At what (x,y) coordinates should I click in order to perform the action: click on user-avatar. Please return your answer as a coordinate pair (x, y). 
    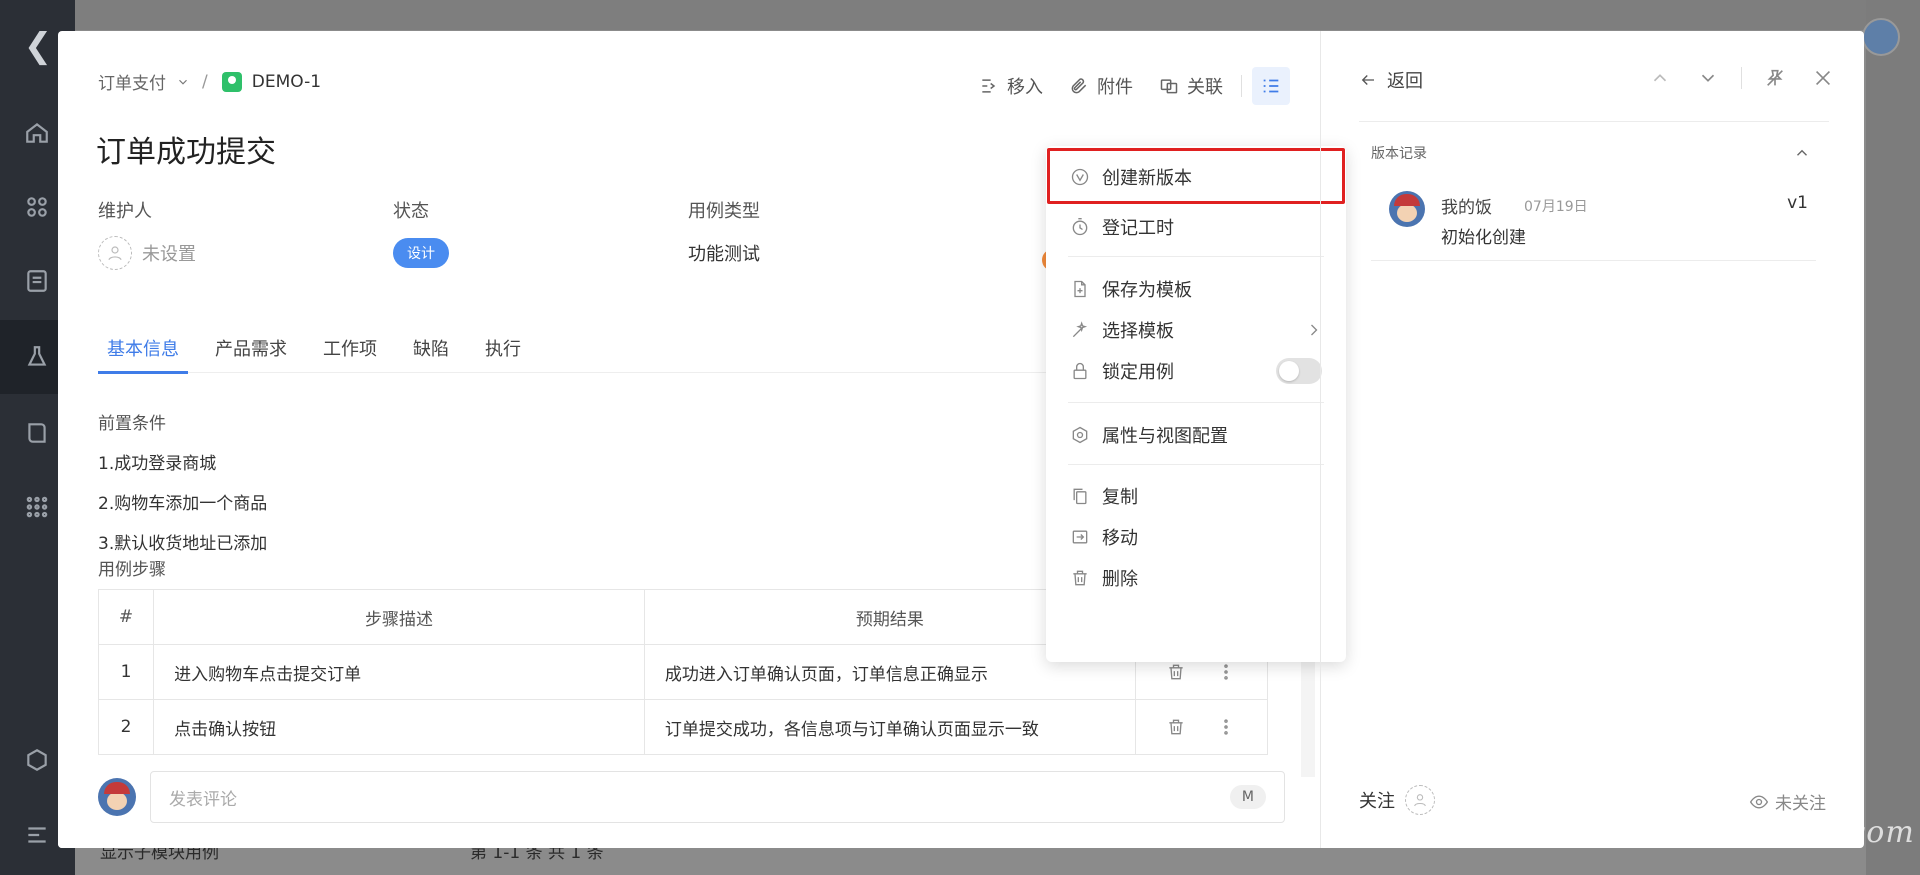
    Looking at the image, I should click on (1881, 37).